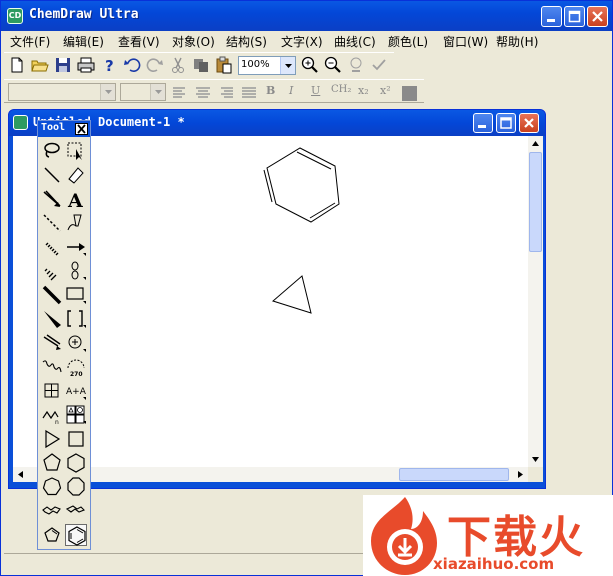  I want to click on tool-palette-title-bar: Tool, so click(64, 129).